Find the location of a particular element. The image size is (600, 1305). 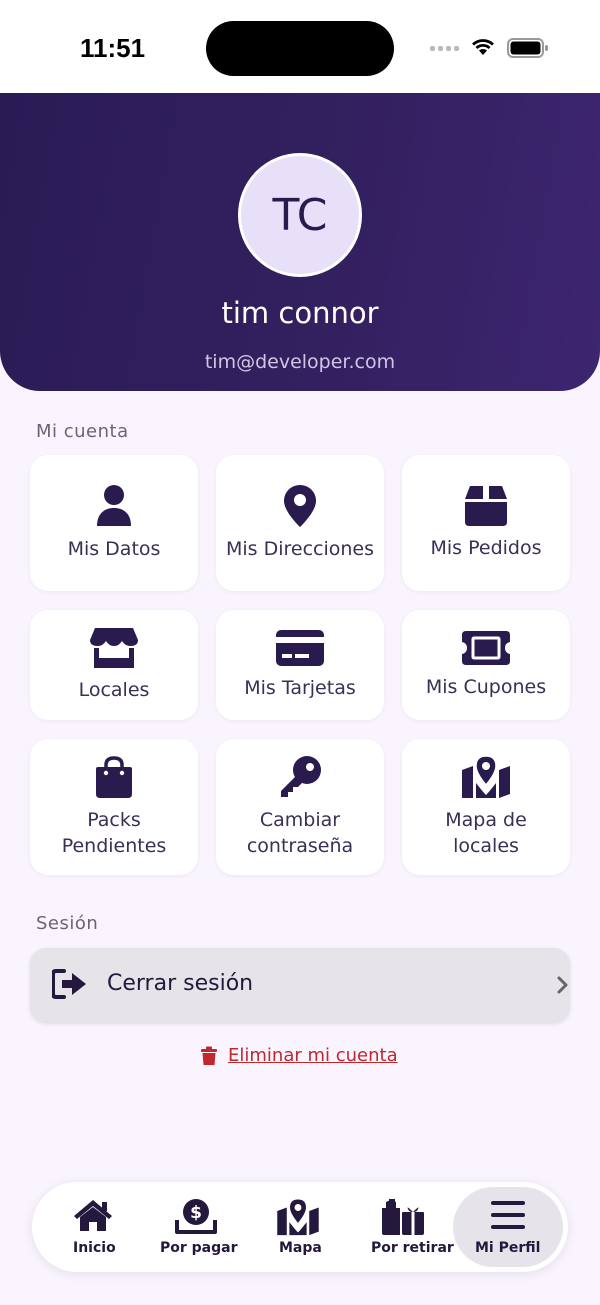

nav-item-mi-perfil: Mi Perfil is located at coordinates (508, 1227).